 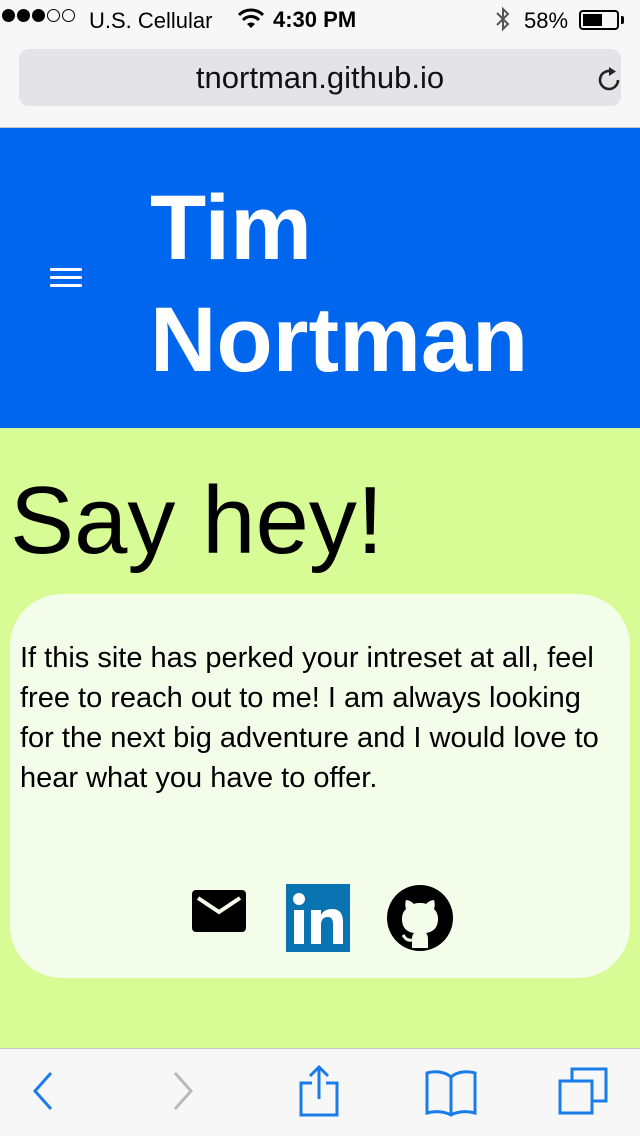 I want to click on address-bar: tnortman.github.io, so click(x=320, y=77).